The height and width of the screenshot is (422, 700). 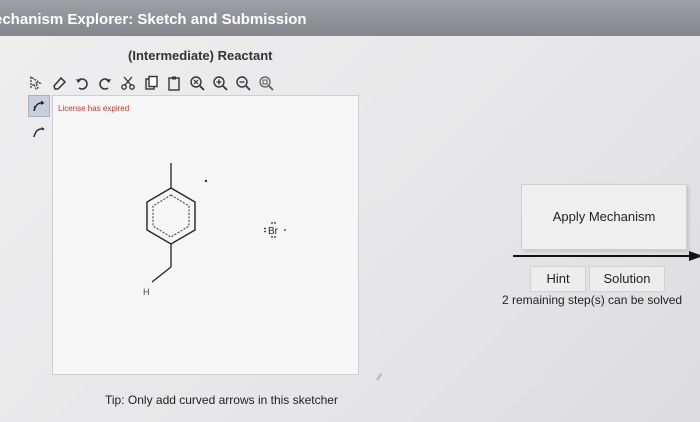 I want to click on undo-icon, so click(x=82, y=83).